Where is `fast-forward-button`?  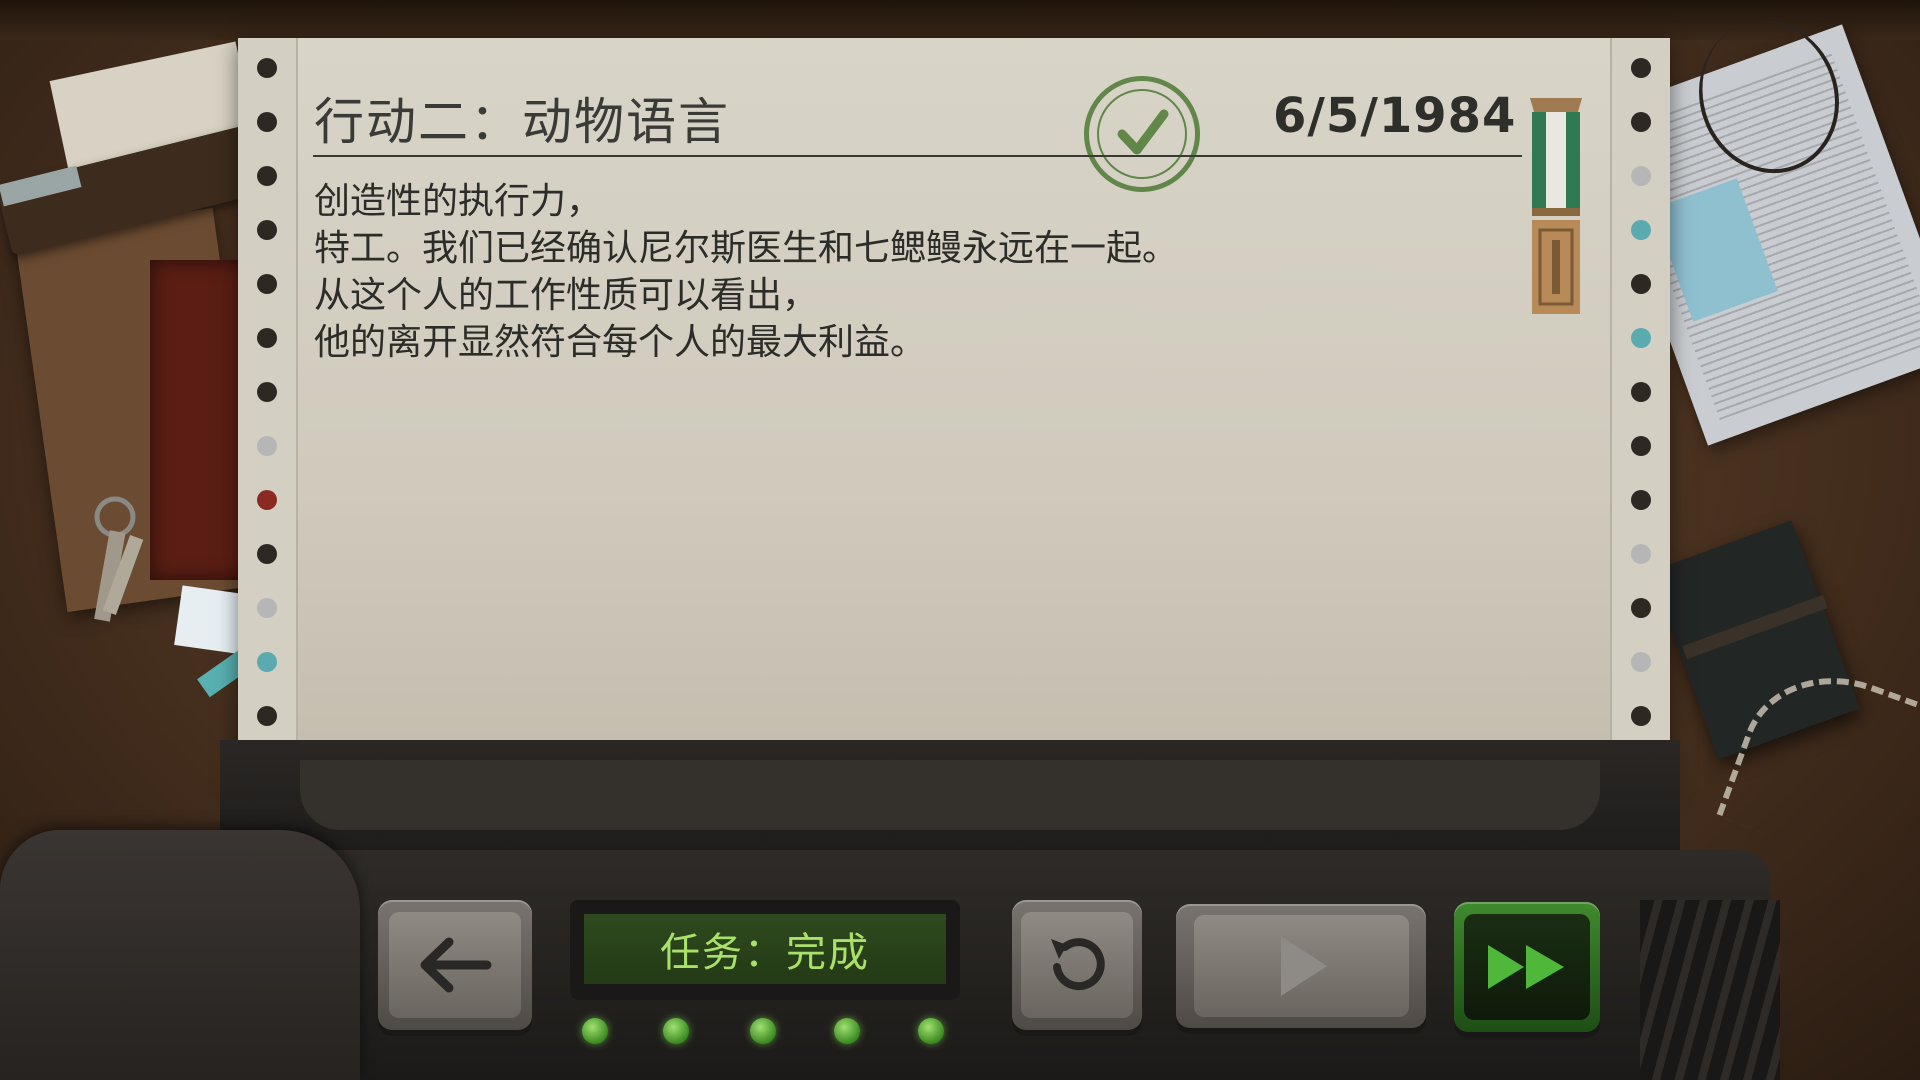
fast-forward-button is located at coordinates (1527, 967).